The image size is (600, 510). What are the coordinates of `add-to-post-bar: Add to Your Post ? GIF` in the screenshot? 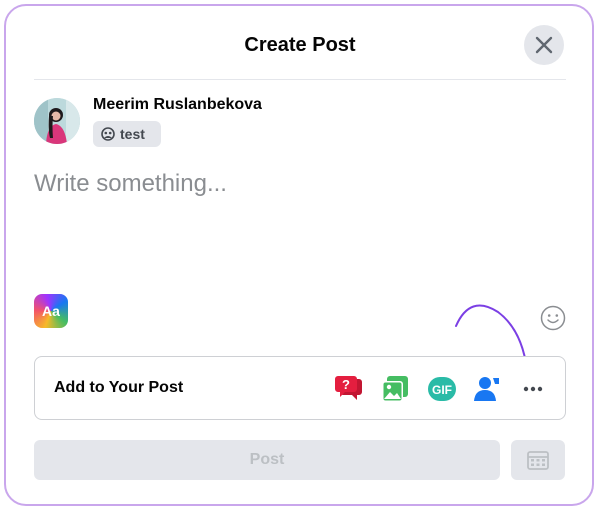 It's located at (300, 388).